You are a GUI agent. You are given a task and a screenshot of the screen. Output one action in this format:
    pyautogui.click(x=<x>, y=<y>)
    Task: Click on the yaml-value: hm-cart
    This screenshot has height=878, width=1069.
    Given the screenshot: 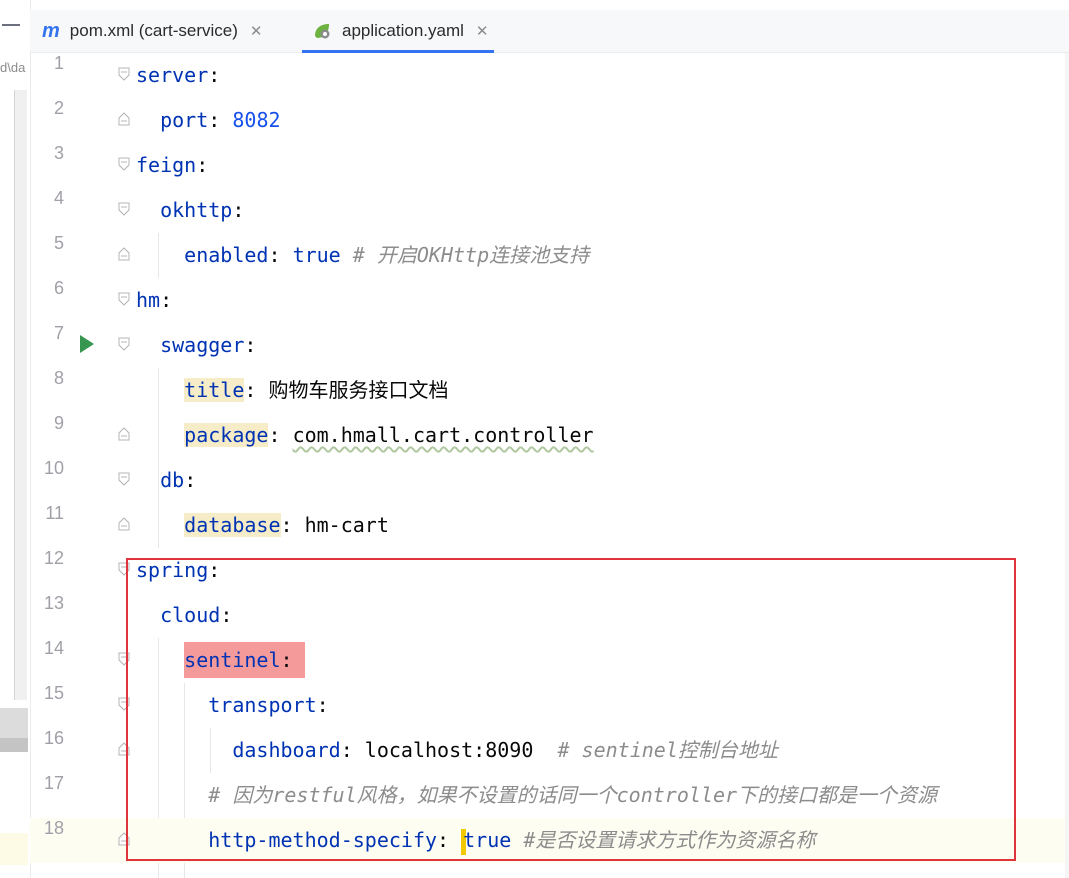 What is the action you would take?
    pyautogui.click(x=346, y=525)
    